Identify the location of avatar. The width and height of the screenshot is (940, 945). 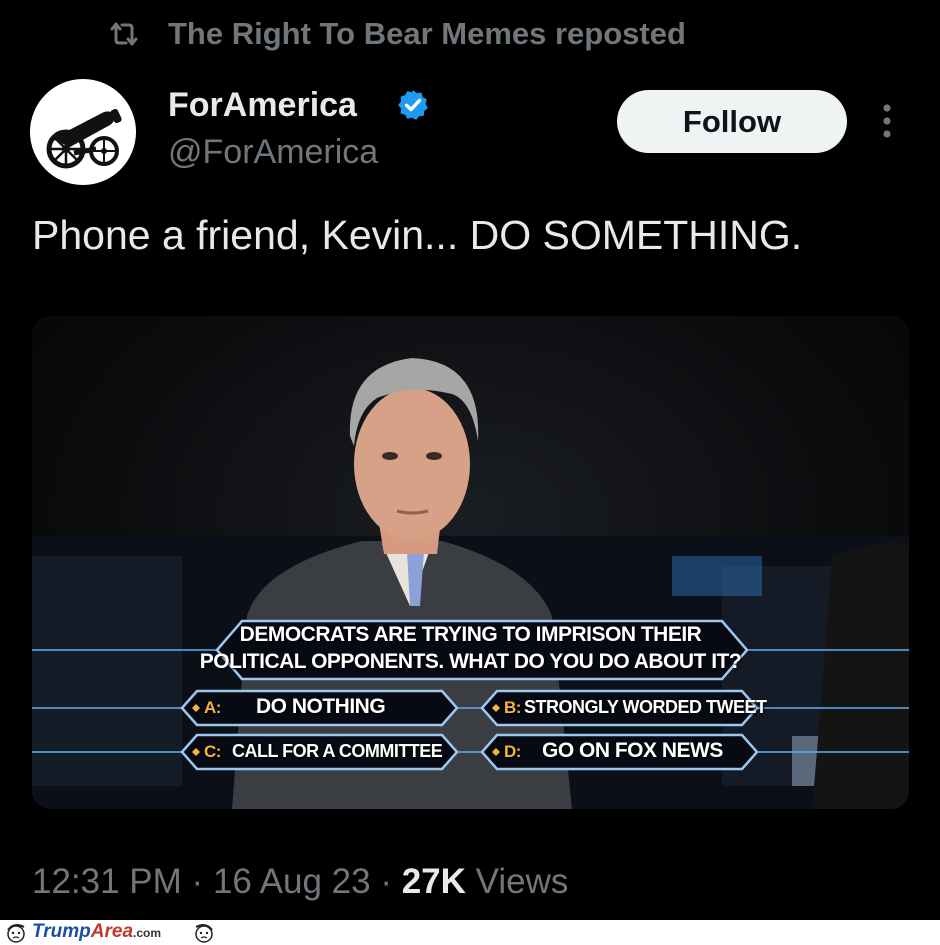
(83, 132).